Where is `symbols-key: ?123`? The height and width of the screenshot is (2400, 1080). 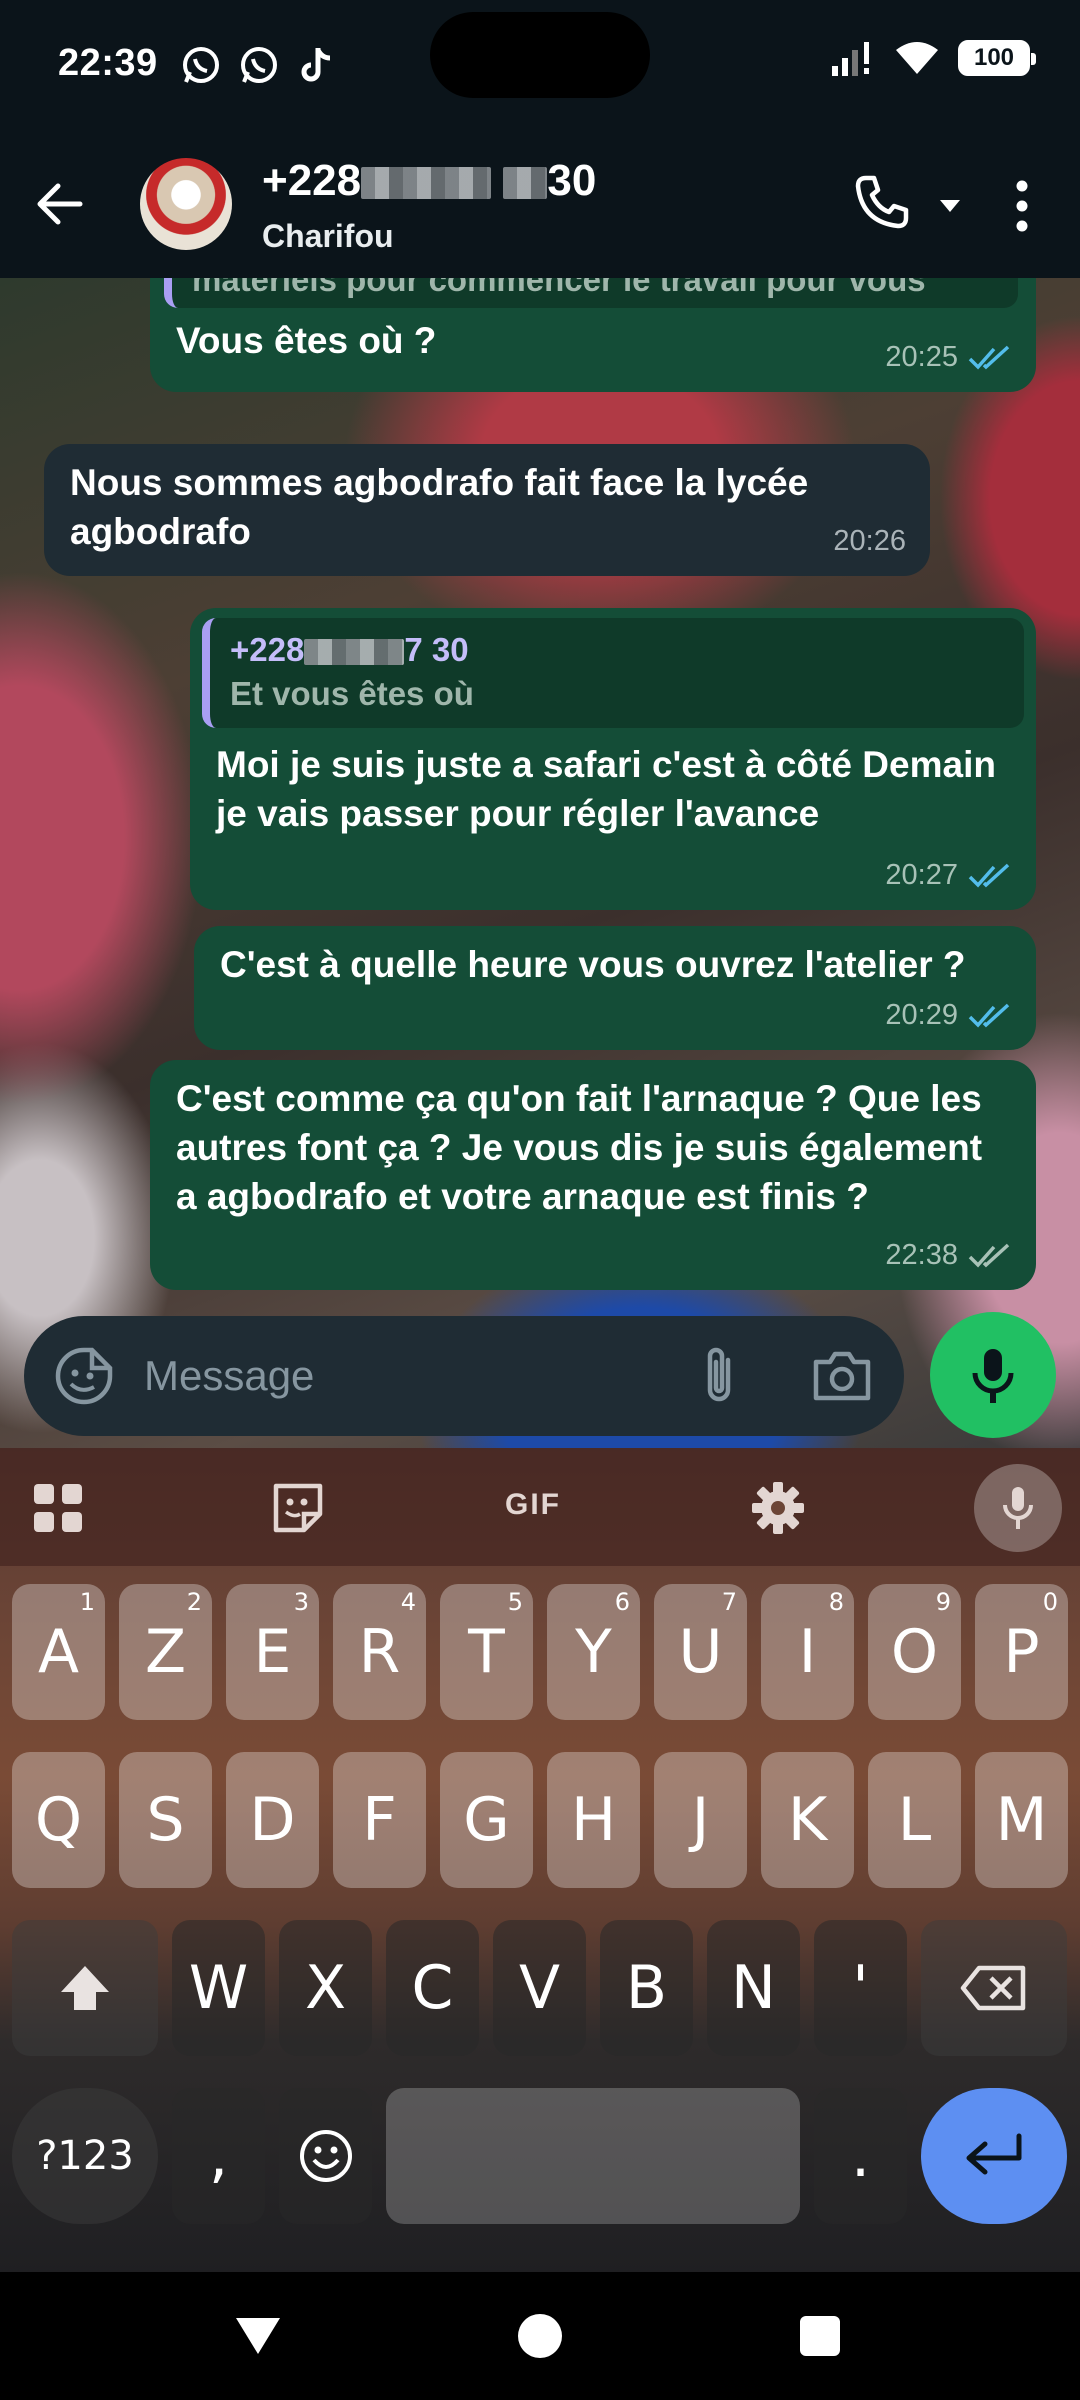
symbols-key: ?123 is located at coordinates (85, 2156).